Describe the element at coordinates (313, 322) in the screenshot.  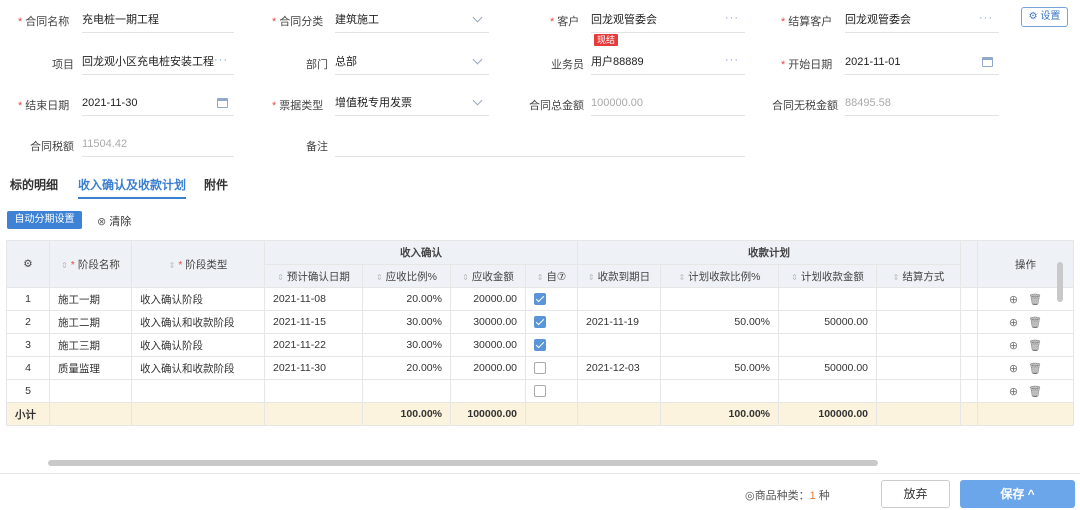
I see `confirm-date-cell: 2021-11-15` at that location.